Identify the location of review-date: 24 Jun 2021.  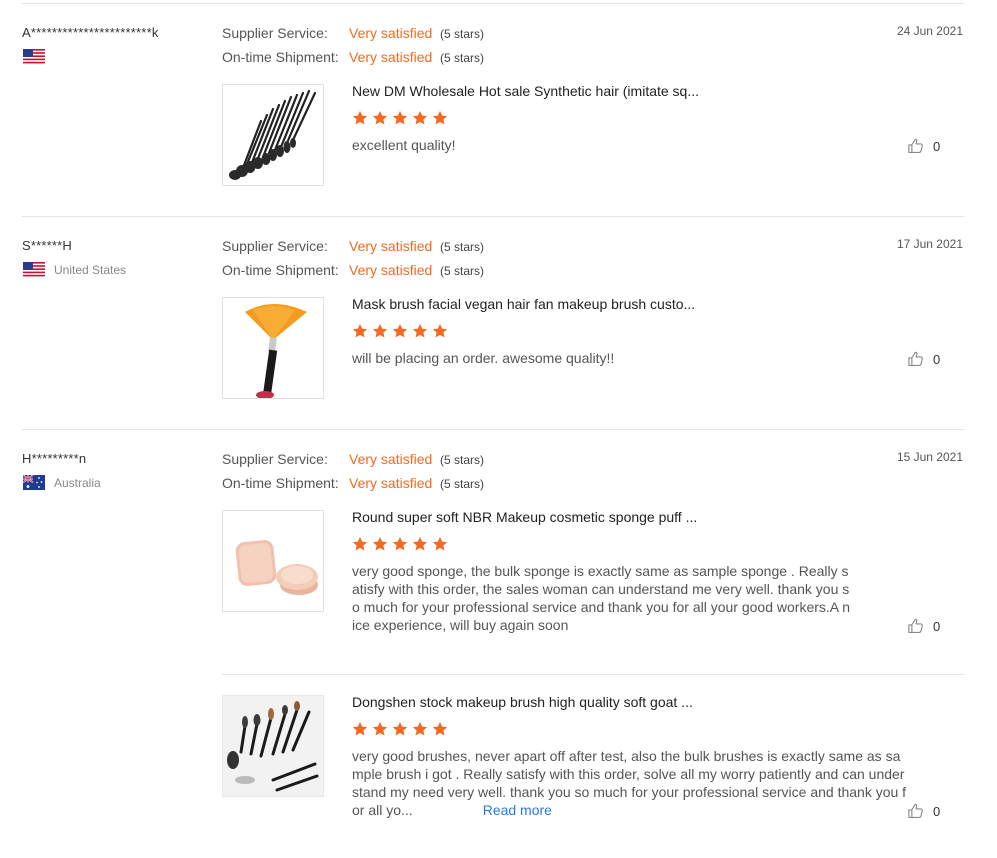
(929, 31).